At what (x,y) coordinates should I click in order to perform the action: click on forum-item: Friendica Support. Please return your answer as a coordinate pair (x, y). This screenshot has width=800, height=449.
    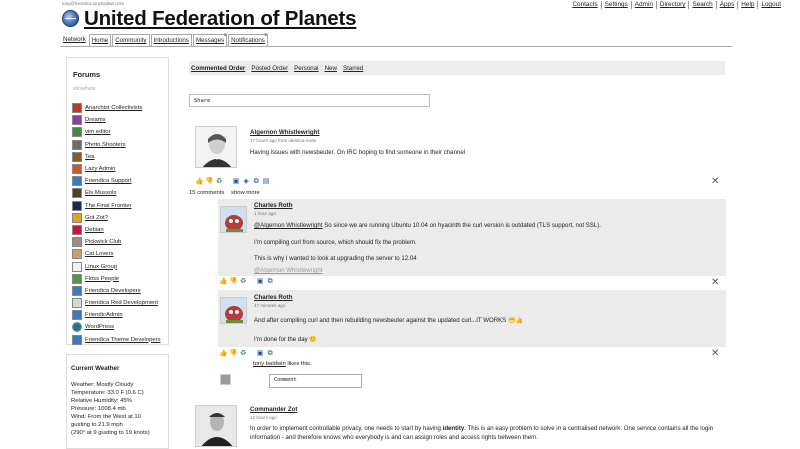
    Looking at the image, I should click on (120, 181).